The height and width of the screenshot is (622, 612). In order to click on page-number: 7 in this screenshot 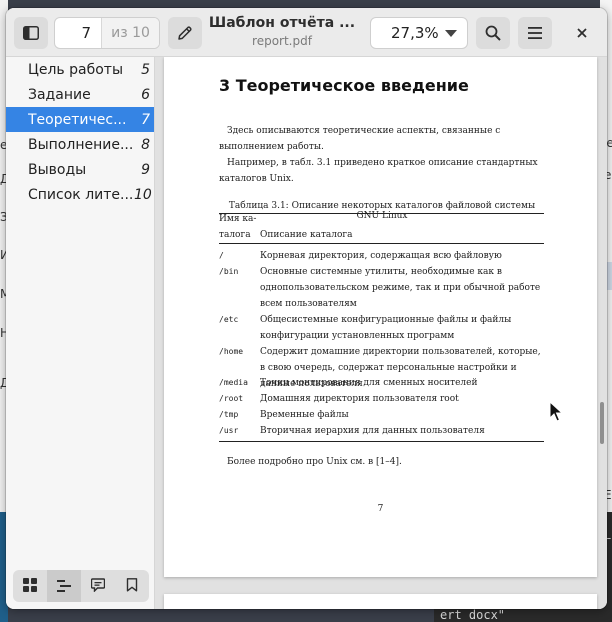, I will do `click(380, 509)`.